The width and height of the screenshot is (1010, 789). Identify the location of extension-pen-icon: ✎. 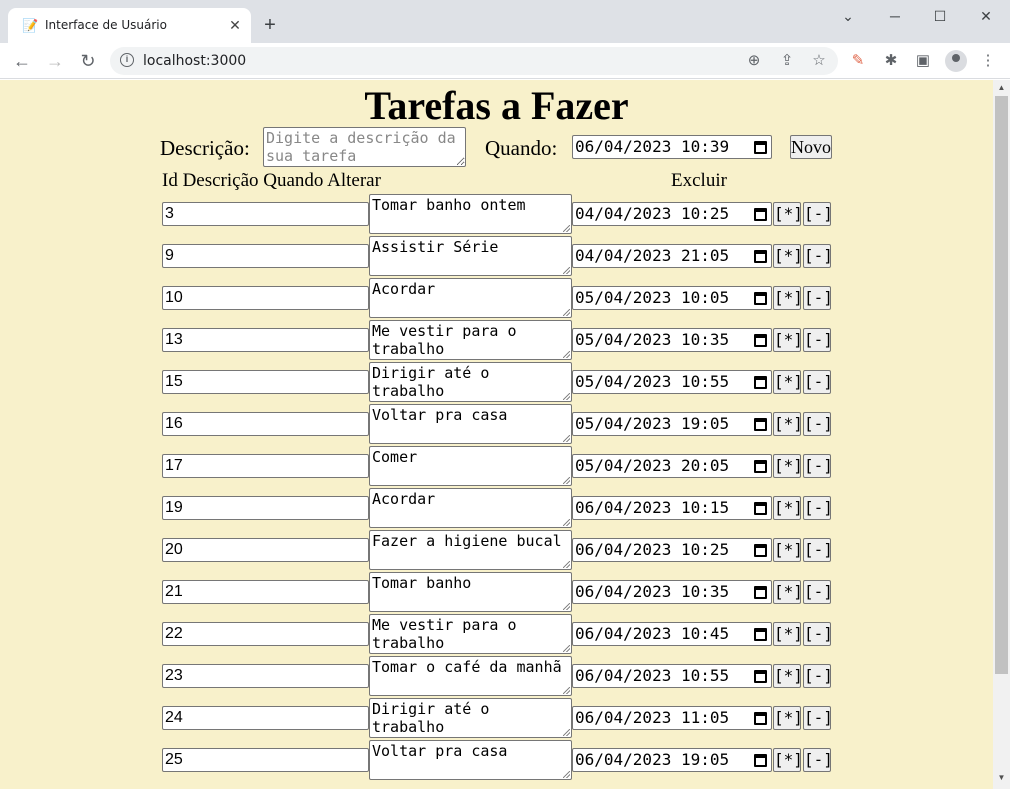
(858, 61).